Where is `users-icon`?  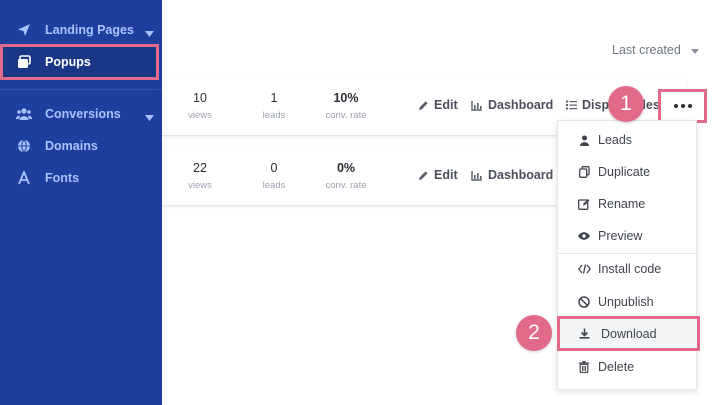 users-icon is located at coordinates (24, 114).